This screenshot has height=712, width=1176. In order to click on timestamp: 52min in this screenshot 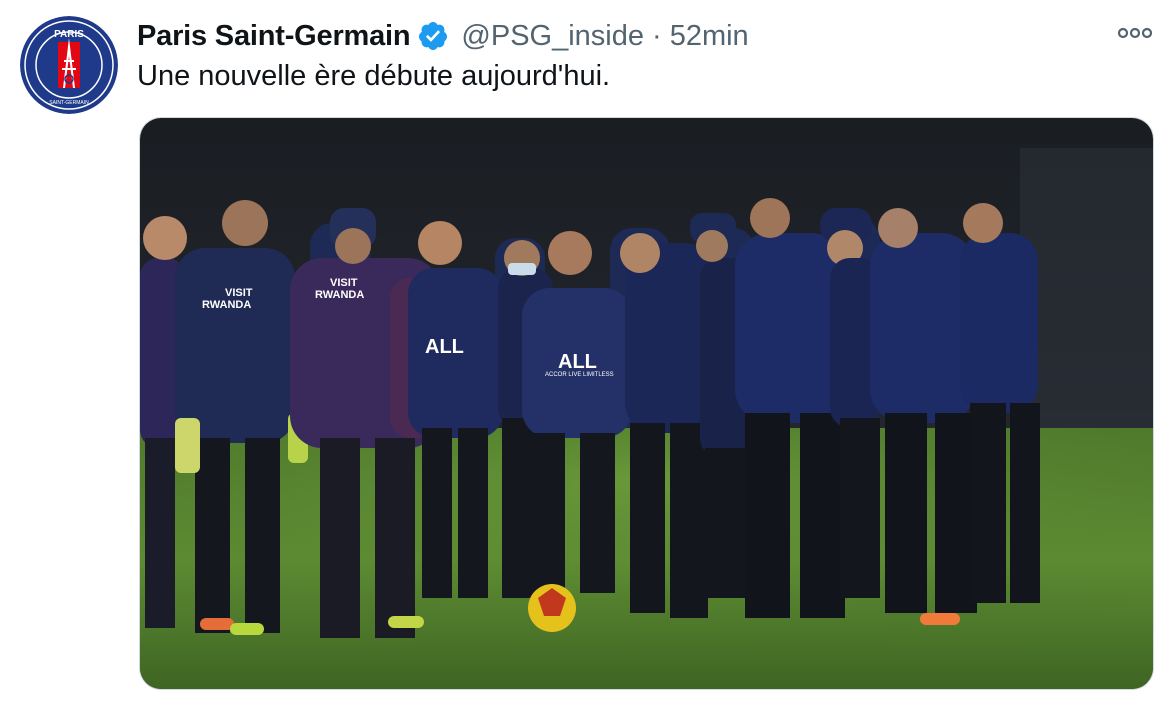, I will do `click(709, 36)`.